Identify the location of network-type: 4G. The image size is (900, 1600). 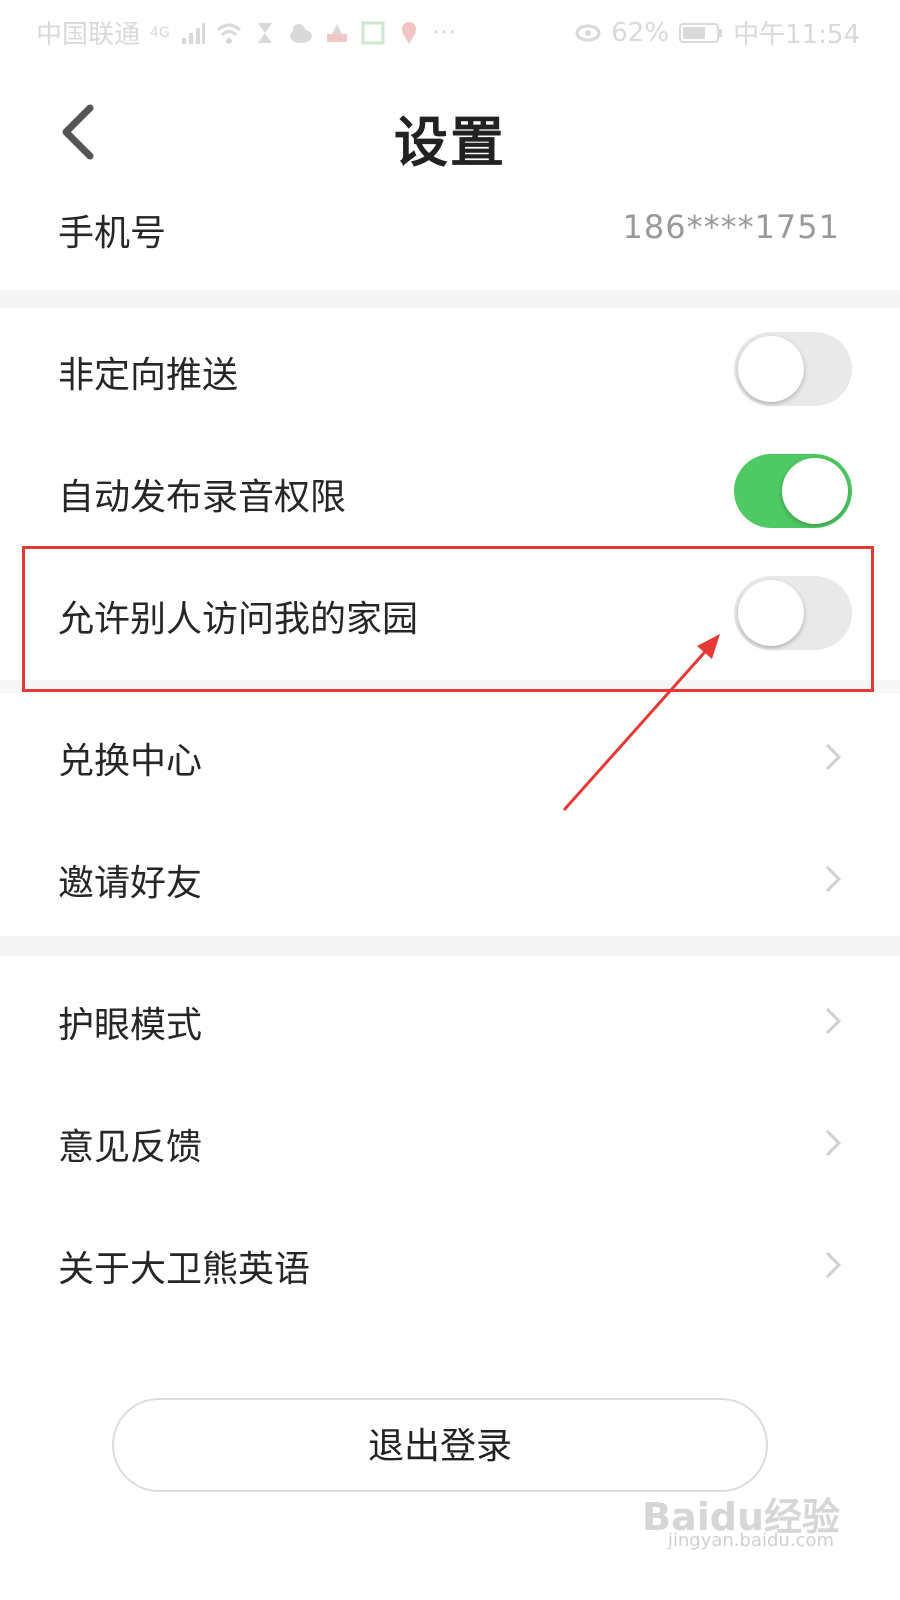
(160, 32).